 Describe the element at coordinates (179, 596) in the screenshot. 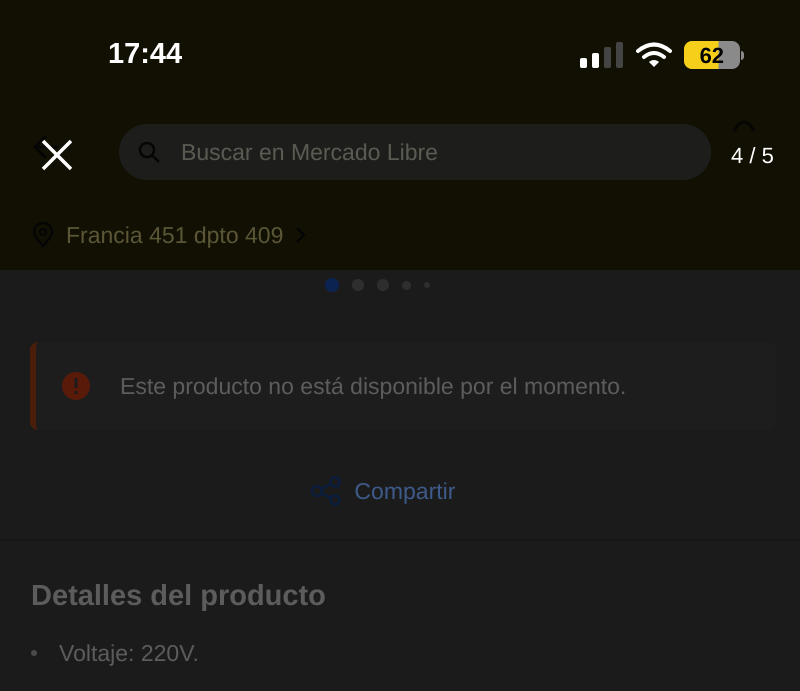

I see `section-heading: Detalles del producto` at that location.